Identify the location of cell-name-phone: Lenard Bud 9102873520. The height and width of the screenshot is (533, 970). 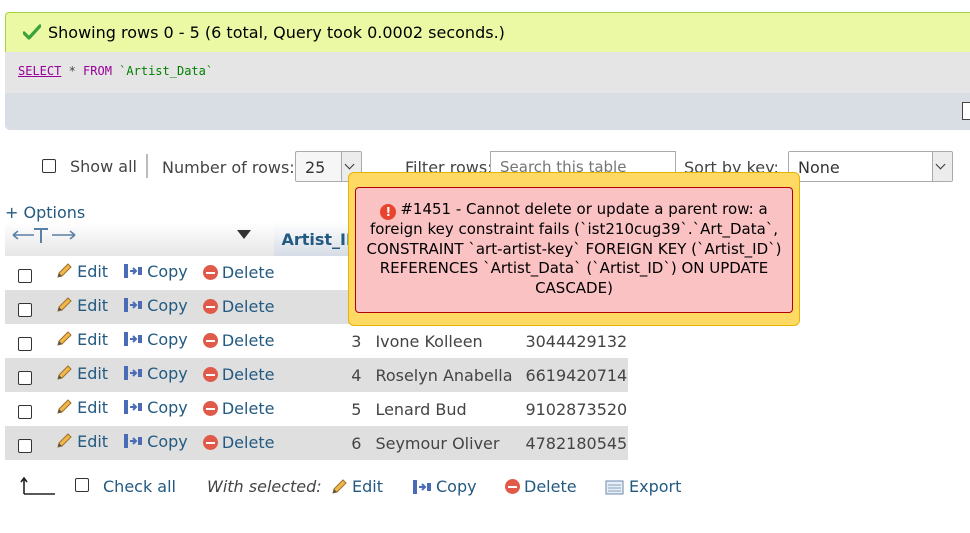
(496, 409).